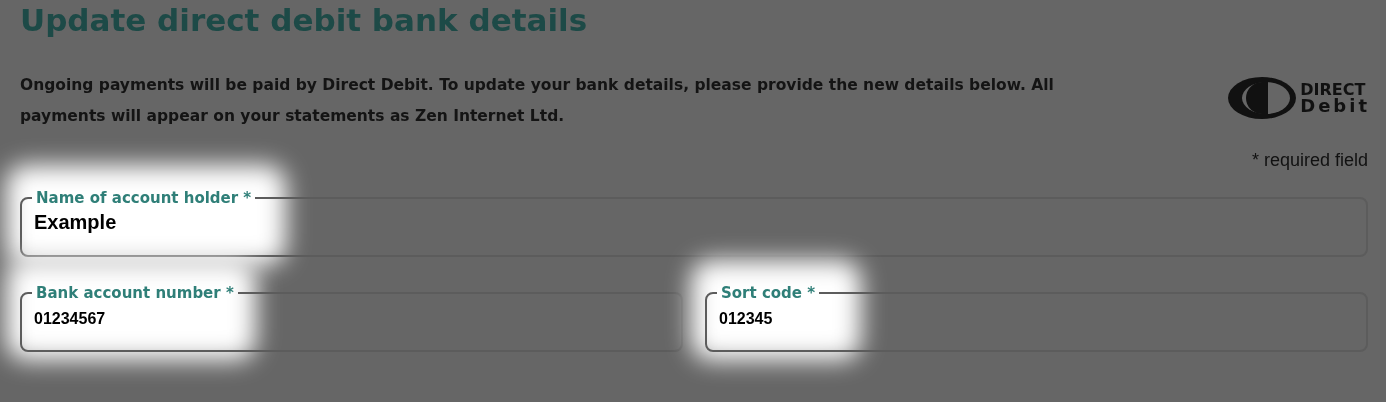 This screenshot has height=402, width=1386. I want to click on input-field: Bank account number * 01234567, so click(351, 318).